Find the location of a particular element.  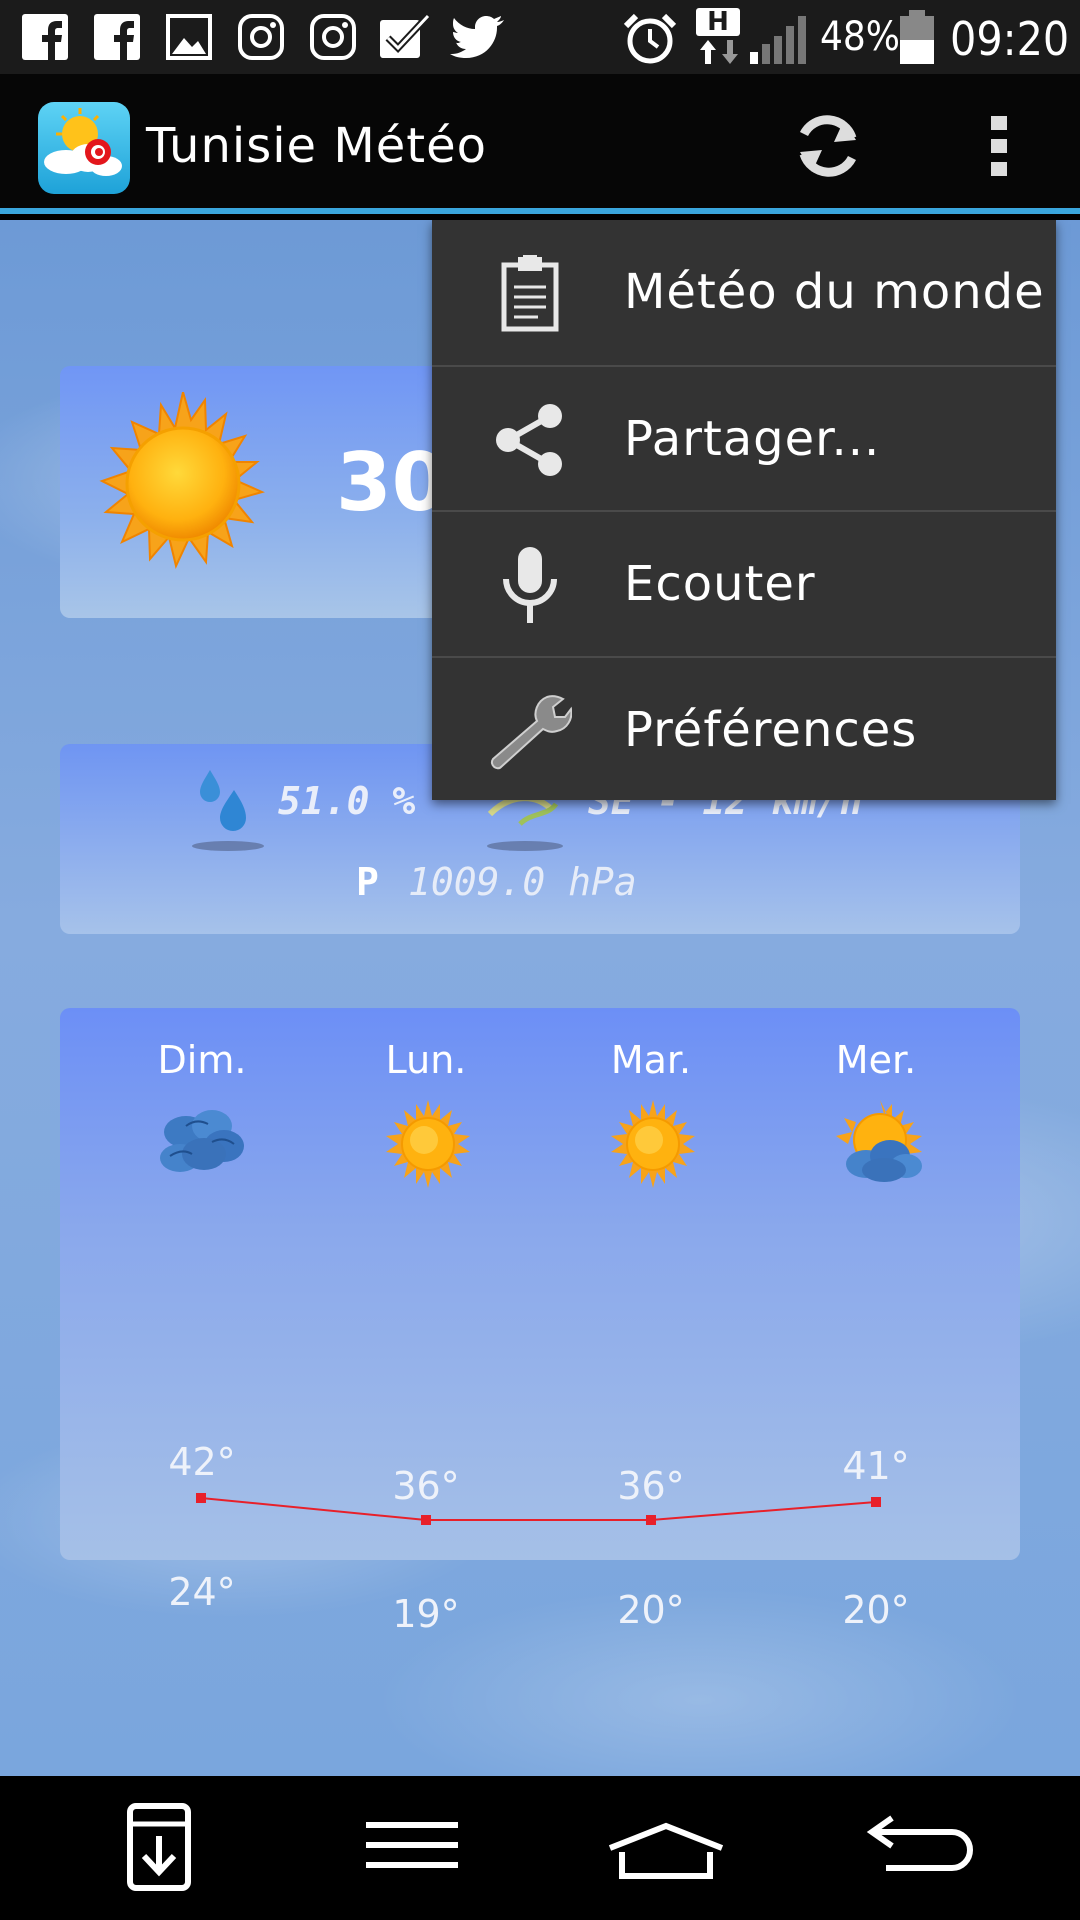

menu-item-label: Météo du monde is located at coordinates (834, 292).